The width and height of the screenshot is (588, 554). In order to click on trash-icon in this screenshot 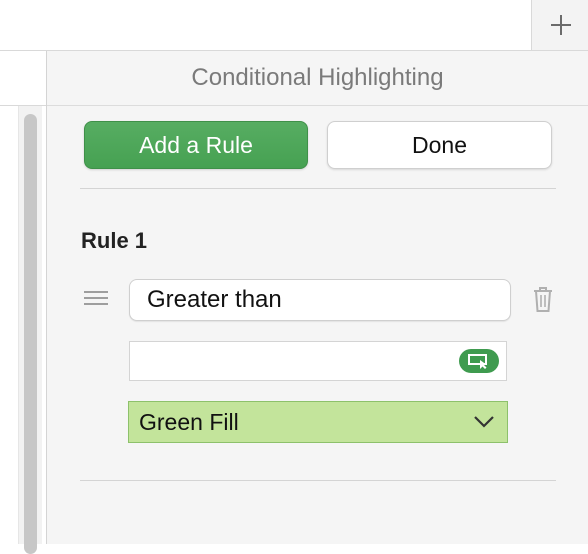, I will do `click(543, 299)`.